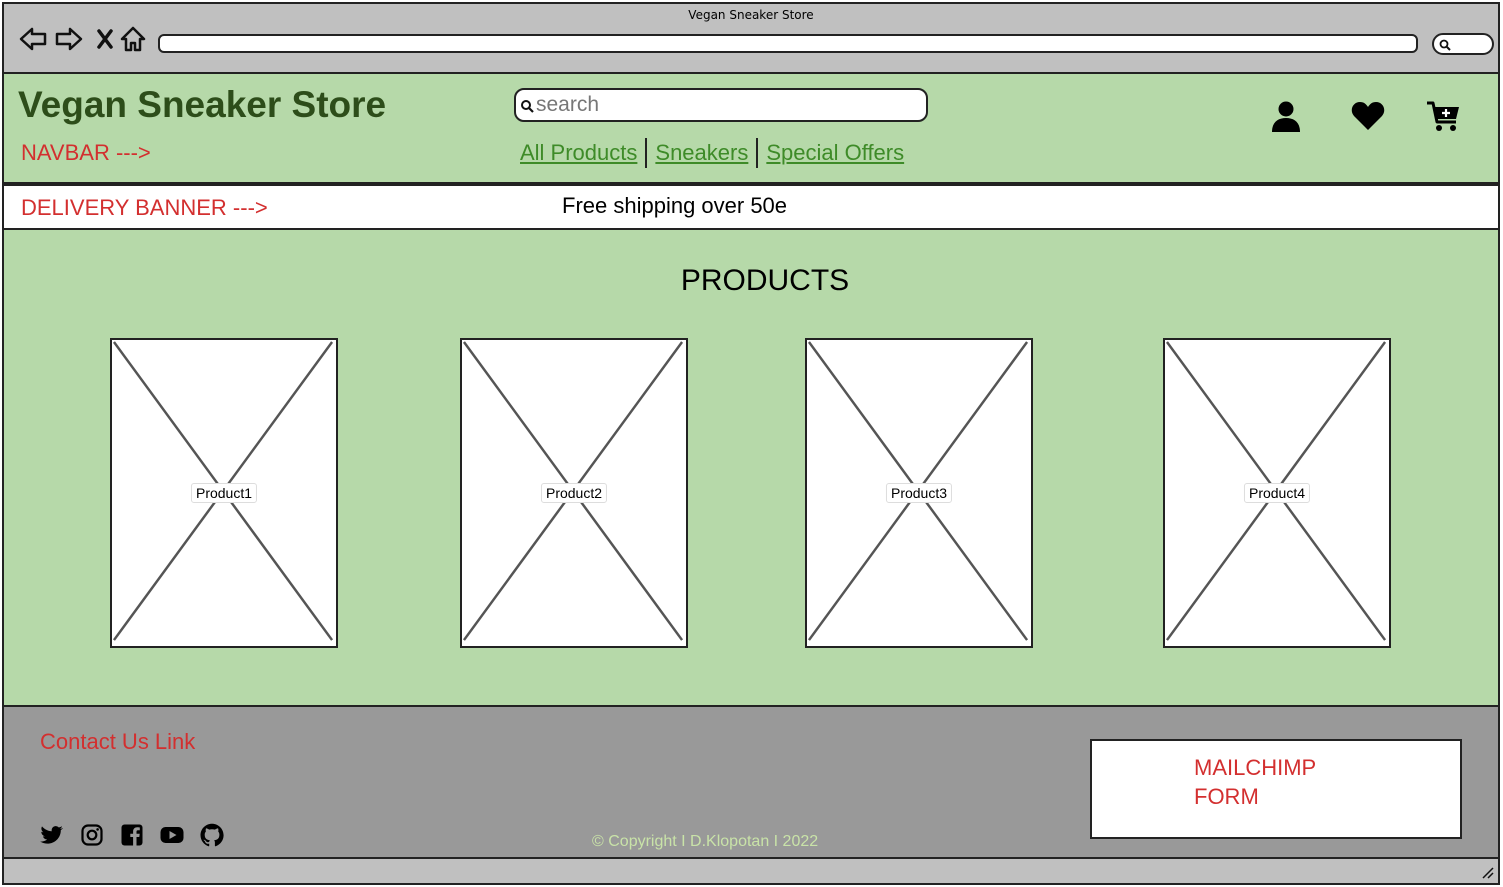 This screenshot has width=1503, height=887. What do you see at coordinates (33, 39) in the screenshot?
I see `back-arrow-icon` at bounding box center [33, 39].